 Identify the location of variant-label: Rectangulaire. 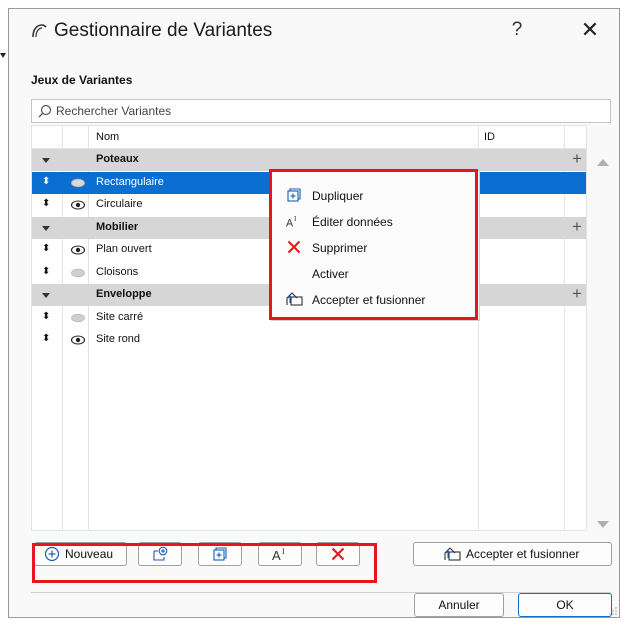
(130, 181).